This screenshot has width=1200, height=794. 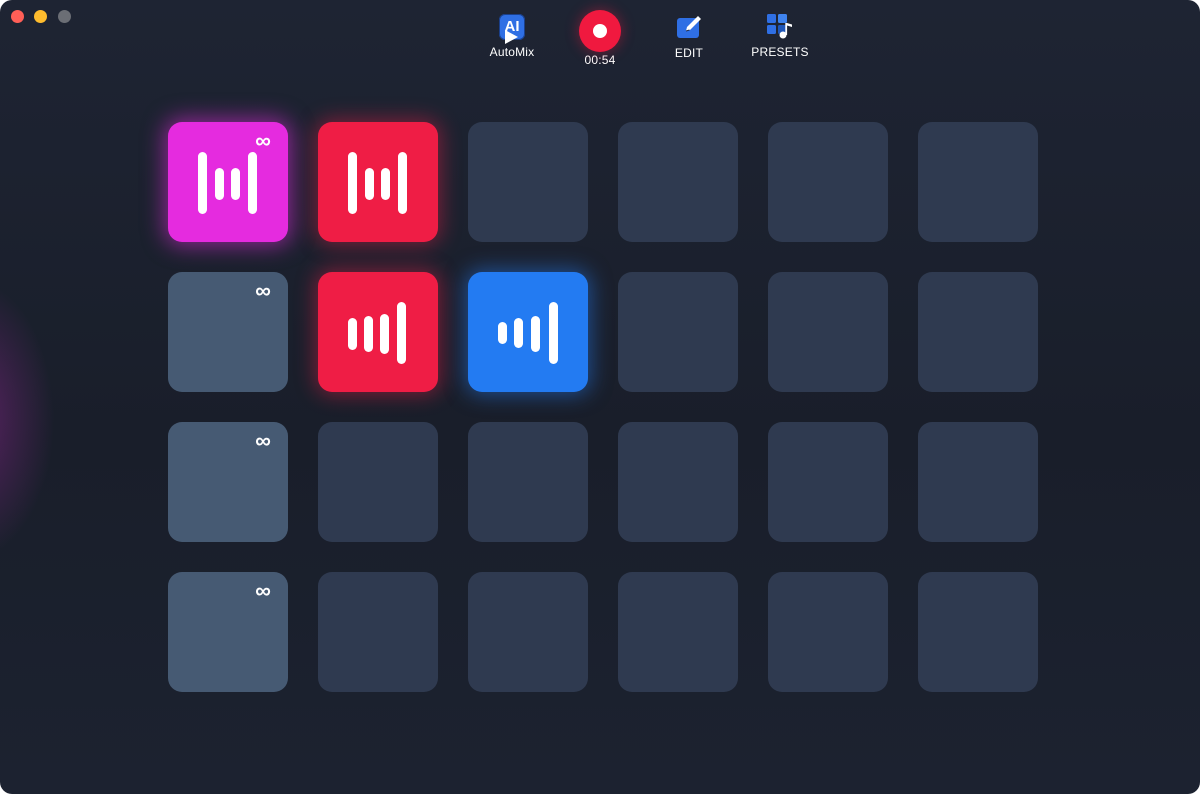 What do you see at coordinates (512, 52) in the screenshot?
I see `automix-label: AutoMix` at bounding box center [512, 52].